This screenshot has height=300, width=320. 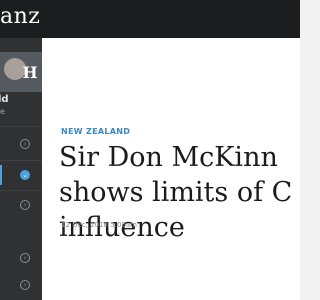 I want to click on author-card: H, so click(x=21, y=72).